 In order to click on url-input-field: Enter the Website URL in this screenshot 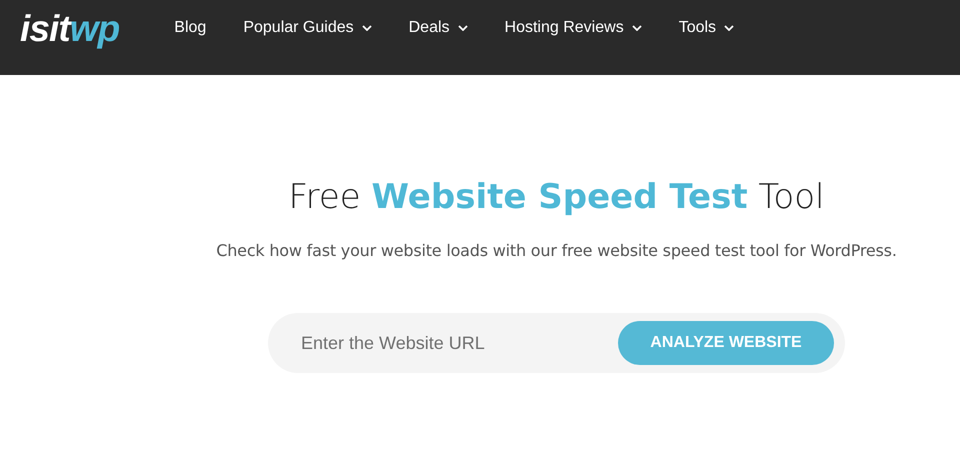, I will do `click(459, 343)`.